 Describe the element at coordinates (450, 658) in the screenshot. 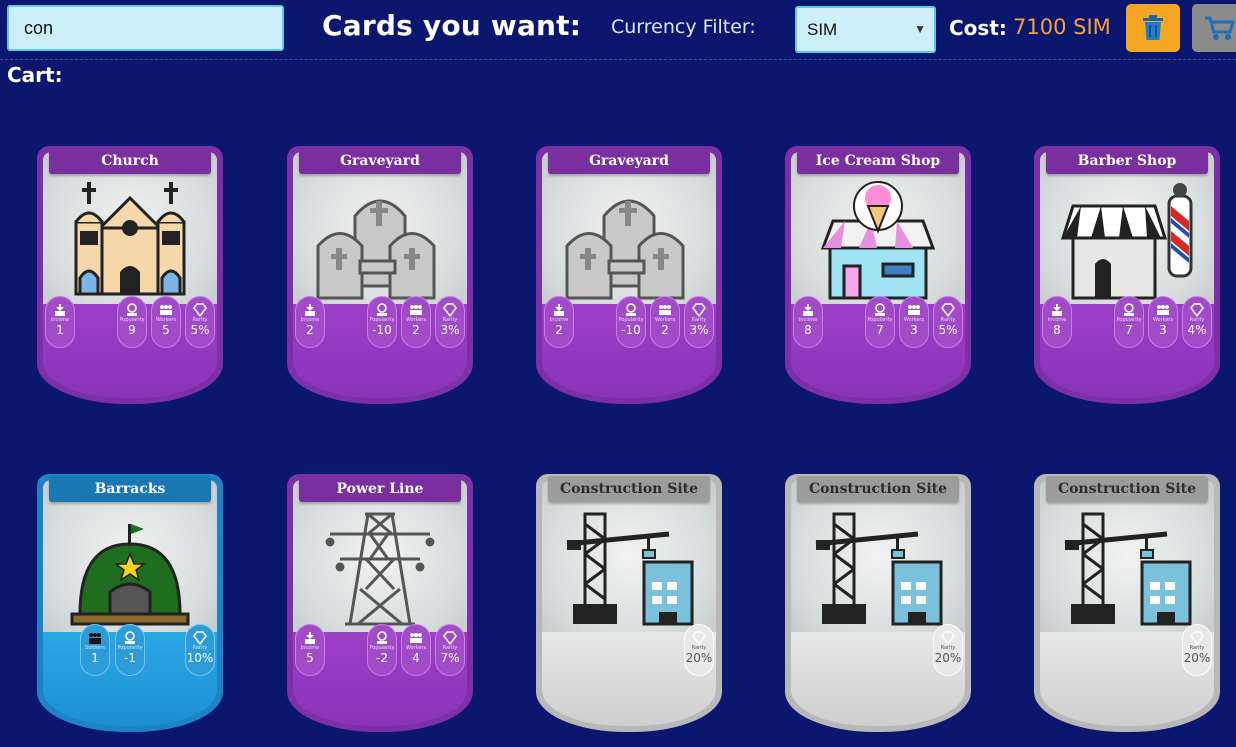

I see `stat-value: 7%` at that location.